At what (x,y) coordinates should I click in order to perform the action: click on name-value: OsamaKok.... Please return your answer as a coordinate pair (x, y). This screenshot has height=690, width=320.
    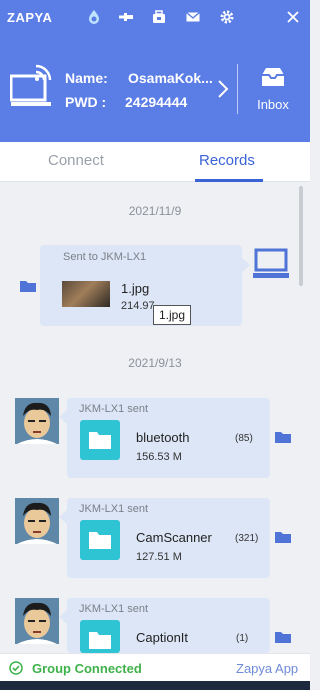
    Looking at the image, I should click on (170, 78).